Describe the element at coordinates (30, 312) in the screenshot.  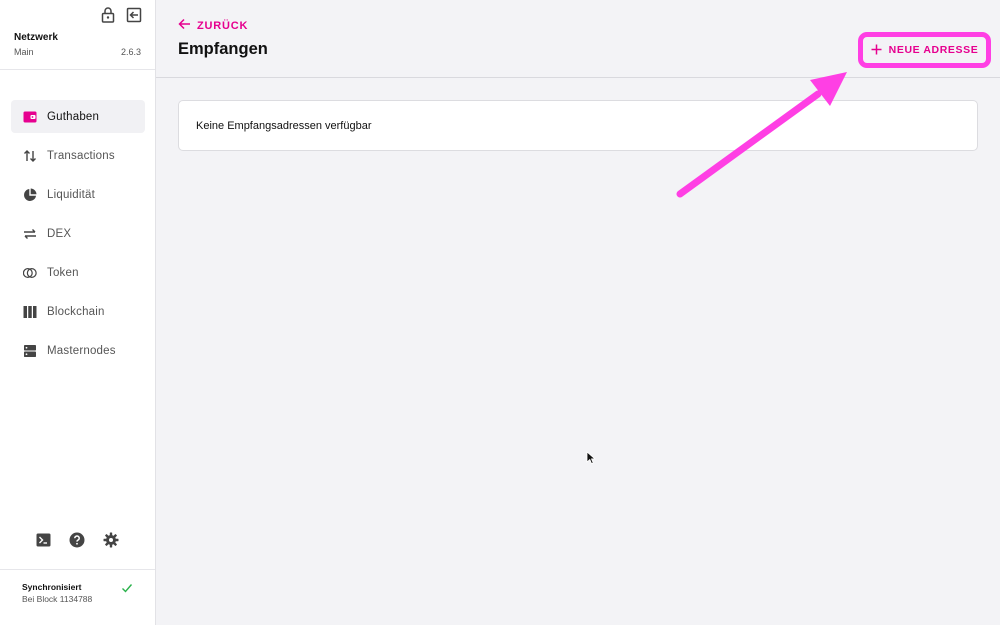
I see `blockchain-icon` at that location.